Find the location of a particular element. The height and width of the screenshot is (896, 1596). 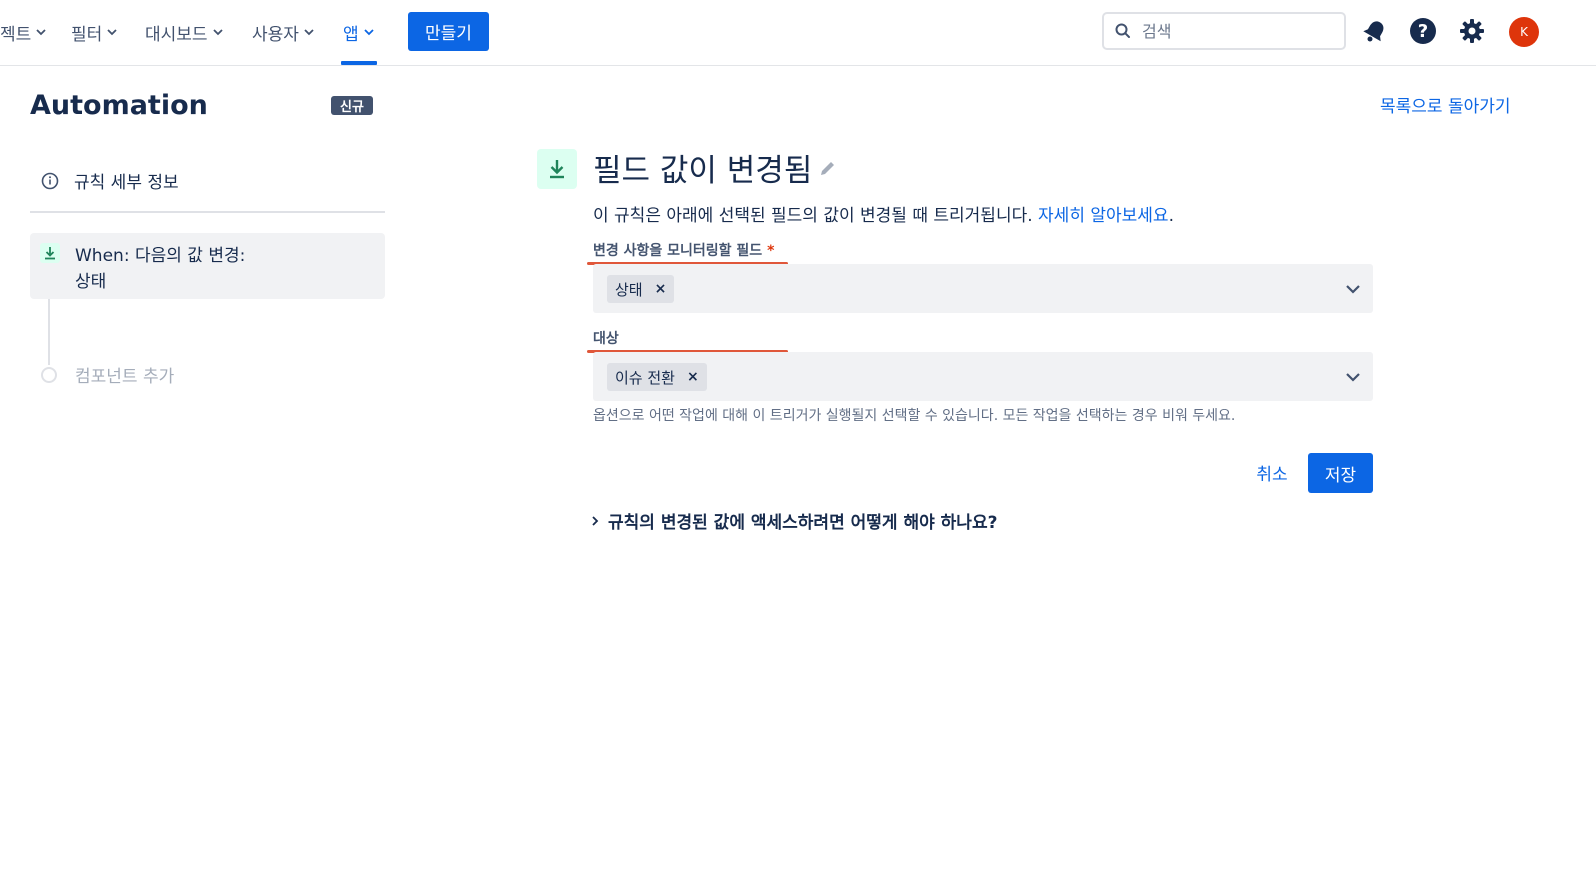

create-button: 만들기 is located at coordinates (448, 31).